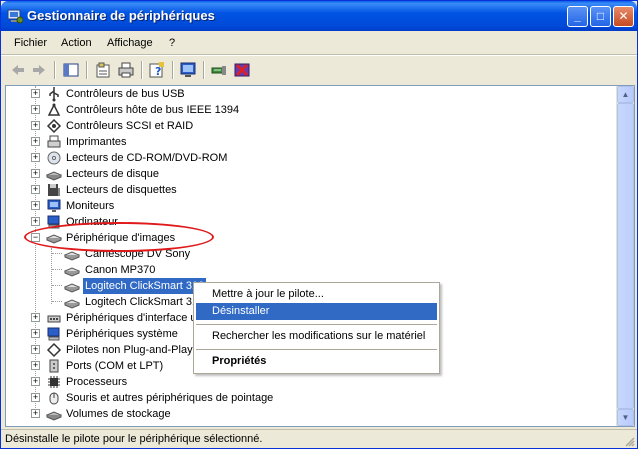  Describe the element at coordinates (242, 70) in the screenshot. I see `uninstall-icon` at that location.